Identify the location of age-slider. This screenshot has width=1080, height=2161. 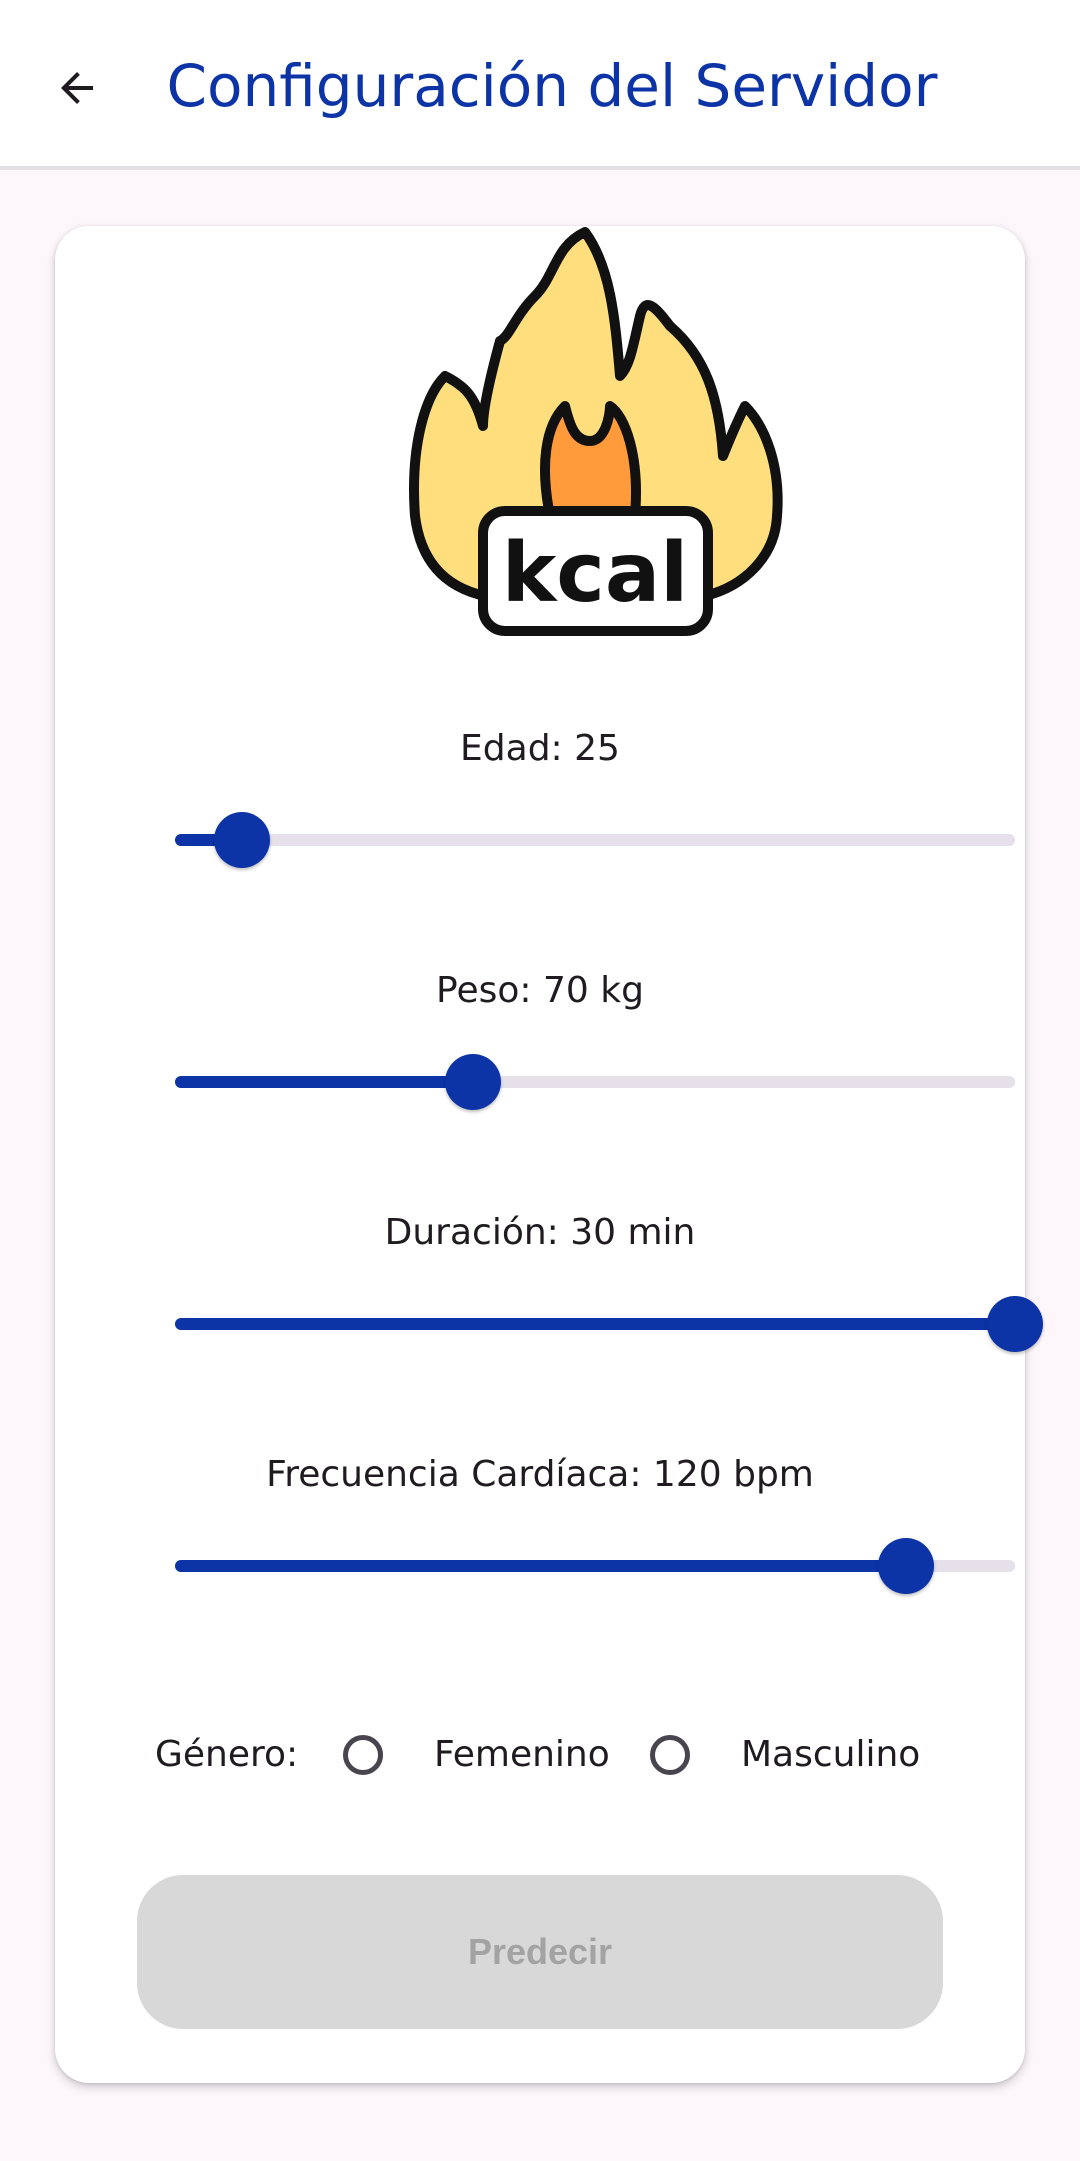
(595, 840).